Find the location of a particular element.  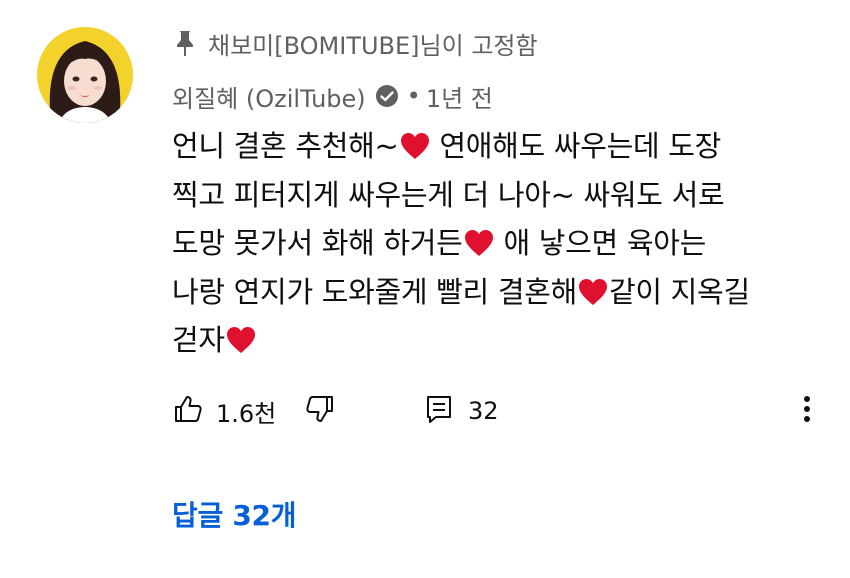

more-options-button is located at coordinates (807, 411).